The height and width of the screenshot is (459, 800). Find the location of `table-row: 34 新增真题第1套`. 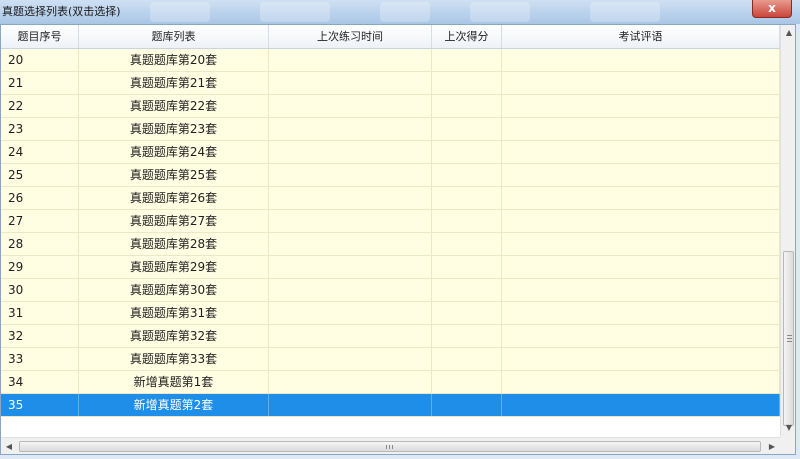

table-row: 34 新增真题第1套 is located at coordinates (390, 382).